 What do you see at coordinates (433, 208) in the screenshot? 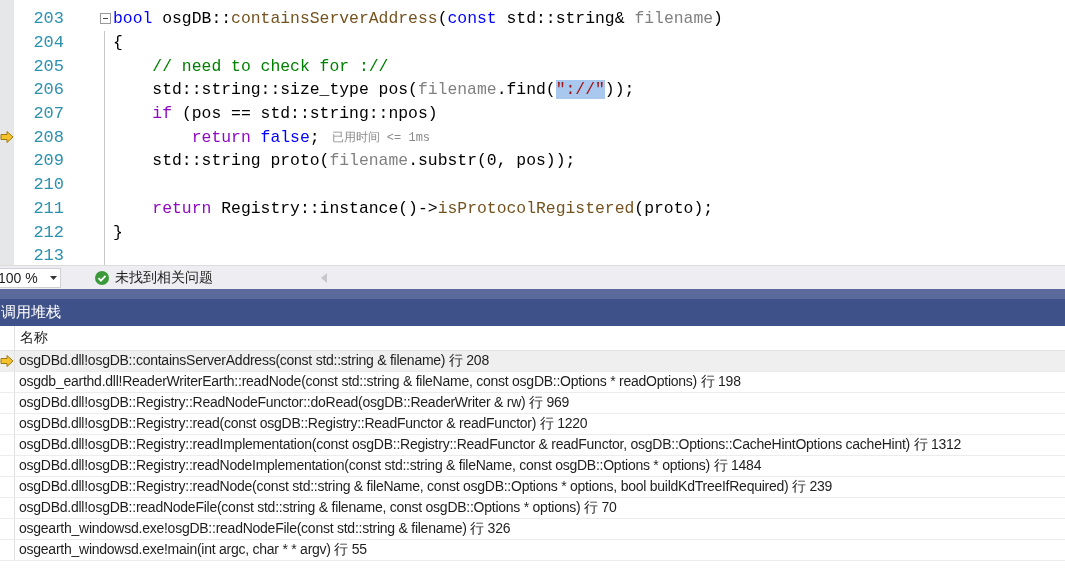
I see `code-line: return Registry::instance()->isProtocolRegistered(proto);` at bounding box center [433, 208].